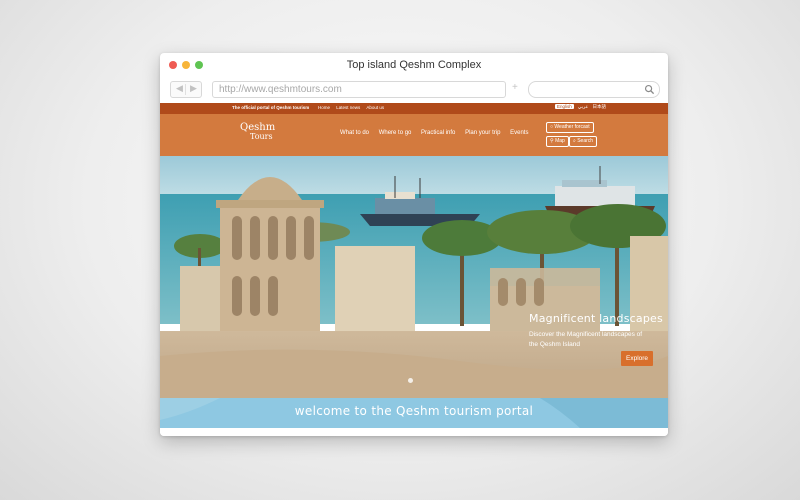  I want to click on top-link-about-us: About us, so click(375, 107).